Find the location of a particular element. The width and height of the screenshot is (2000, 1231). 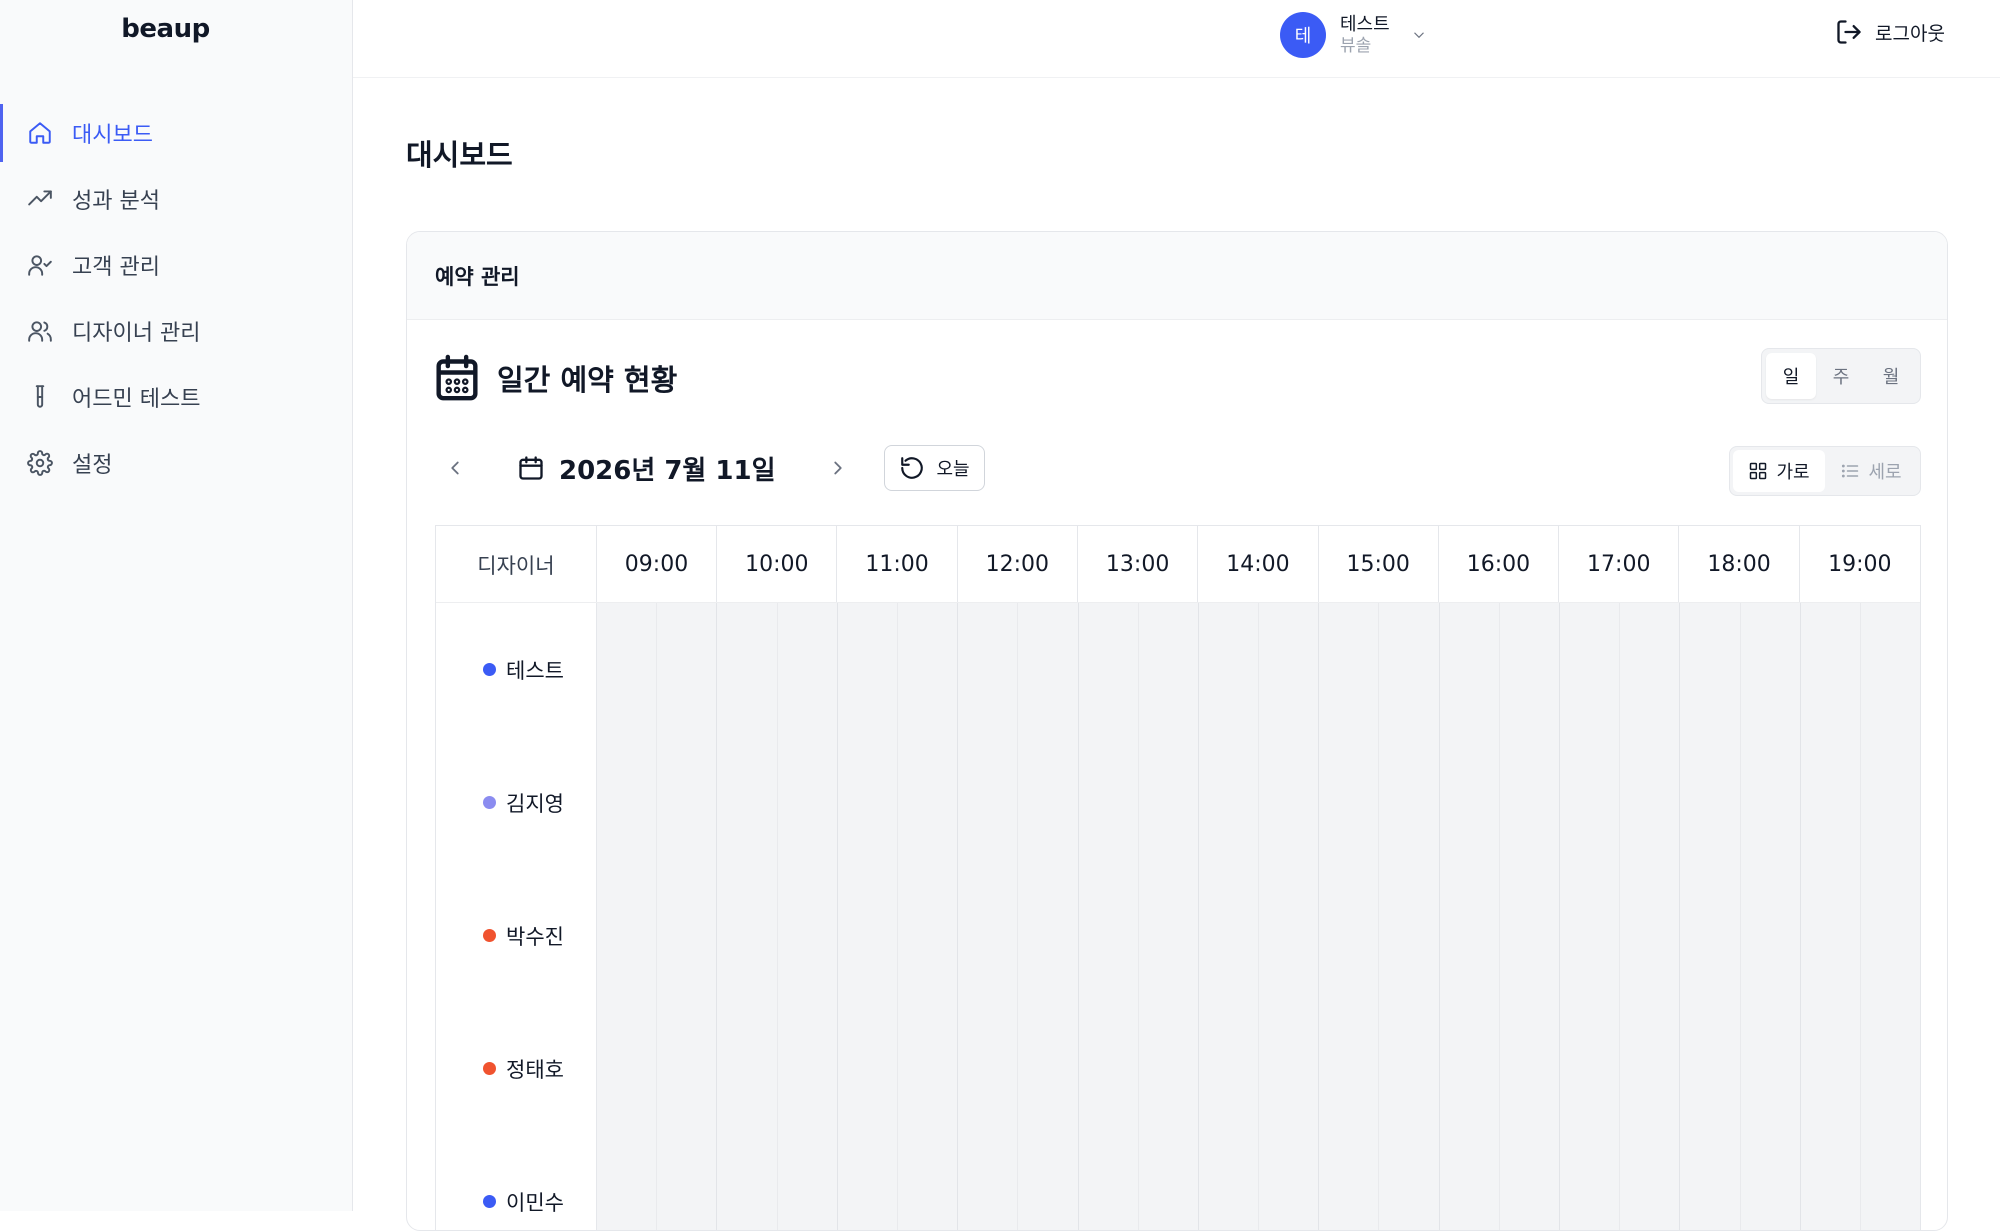

horizontal-layout-label: 가로 is located at coordinates (1793, 472).